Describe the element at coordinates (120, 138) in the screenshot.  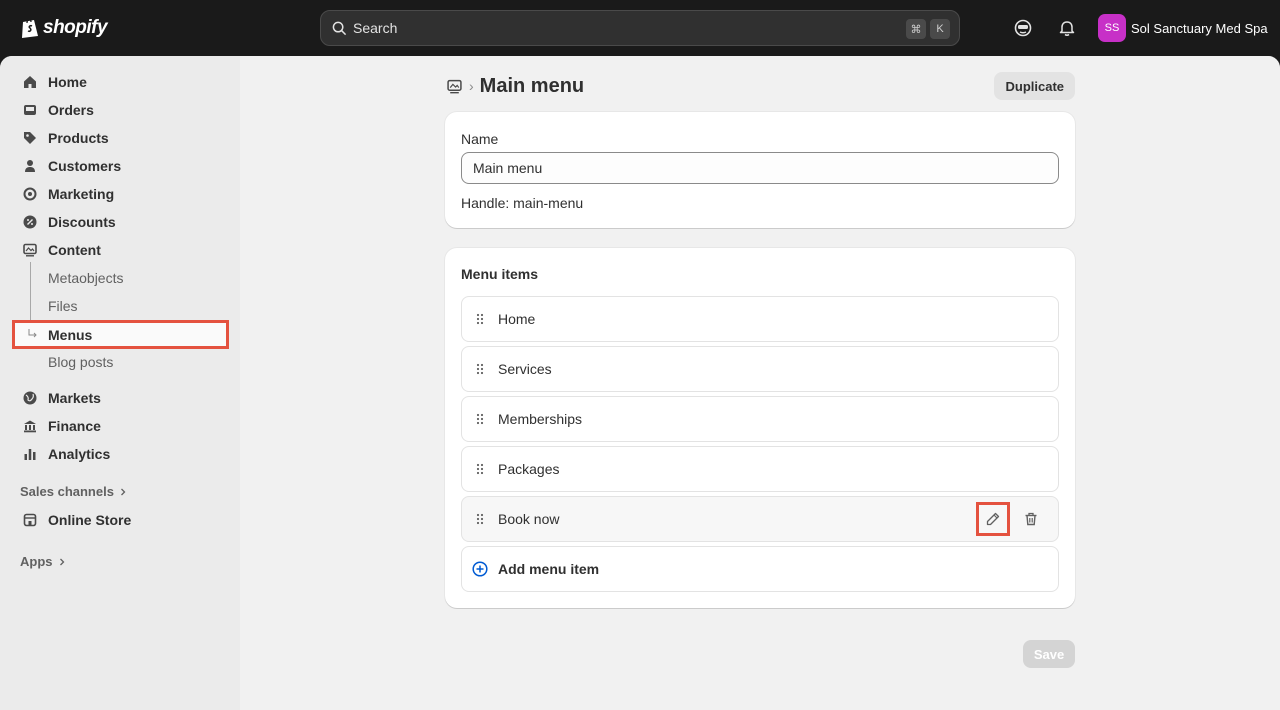
I see `sidebar-item-products: Products` at that location.